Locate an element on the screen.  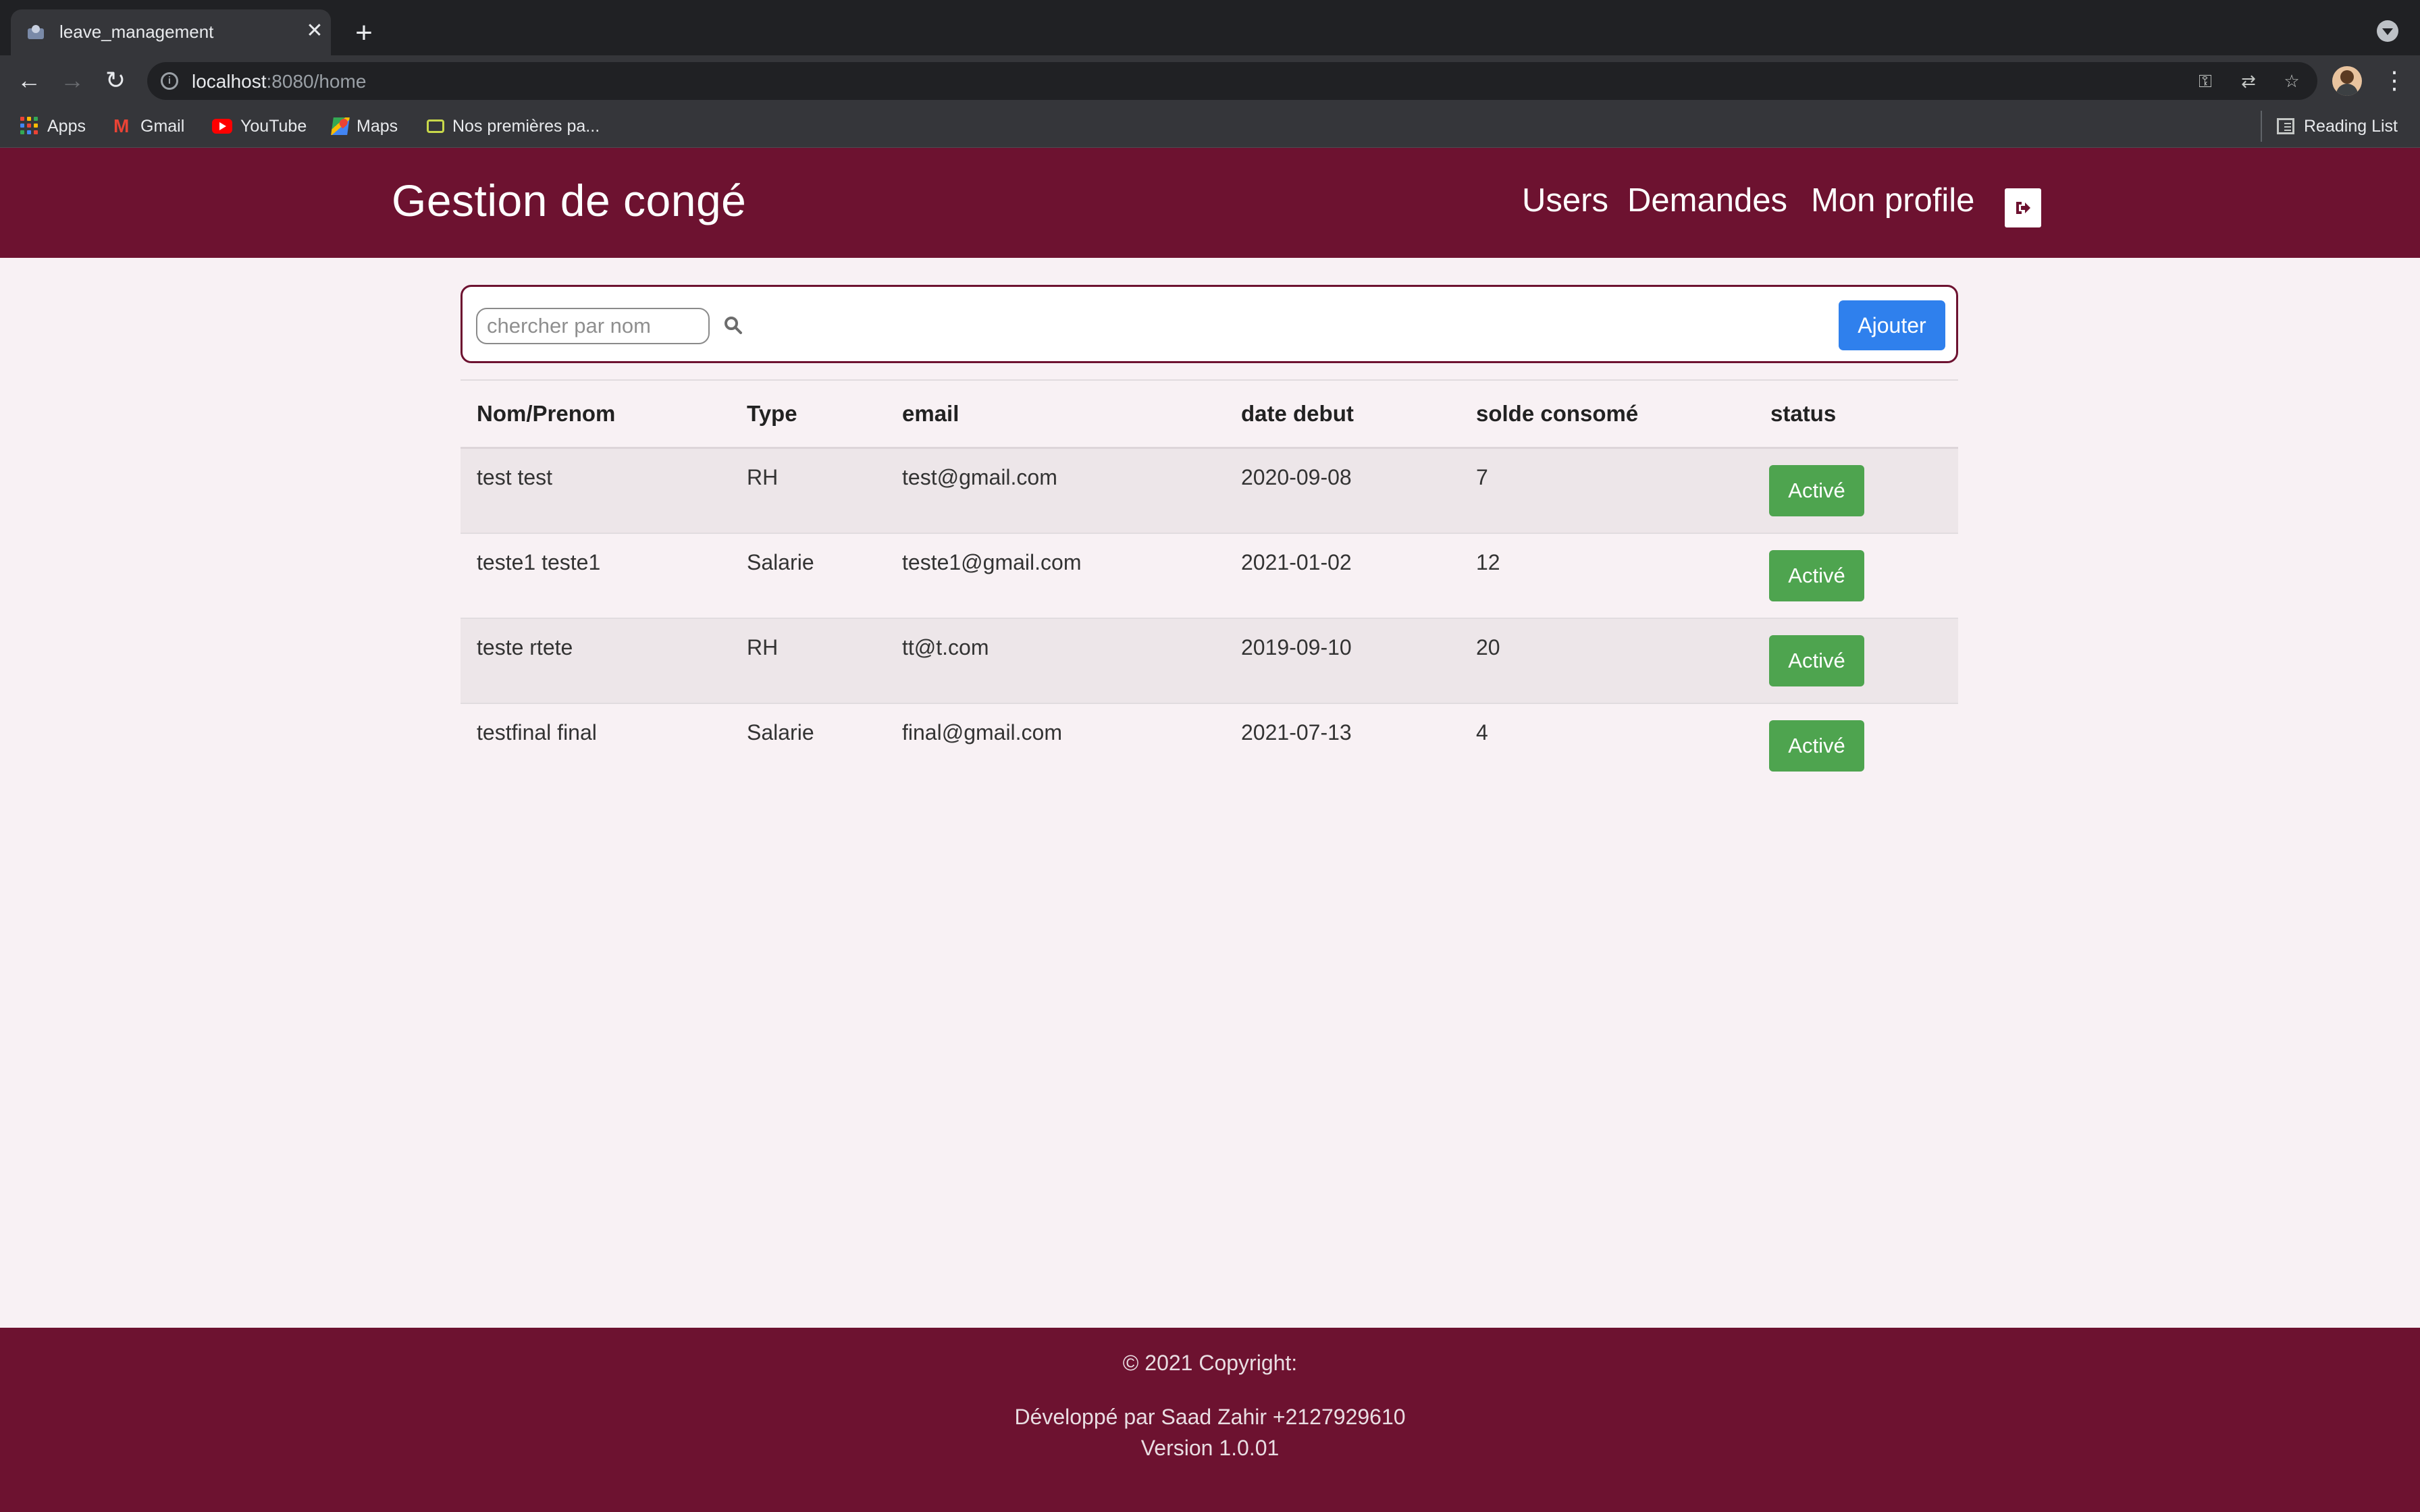
translate-icon: ⇄ is located at coordinates (2248, 81).